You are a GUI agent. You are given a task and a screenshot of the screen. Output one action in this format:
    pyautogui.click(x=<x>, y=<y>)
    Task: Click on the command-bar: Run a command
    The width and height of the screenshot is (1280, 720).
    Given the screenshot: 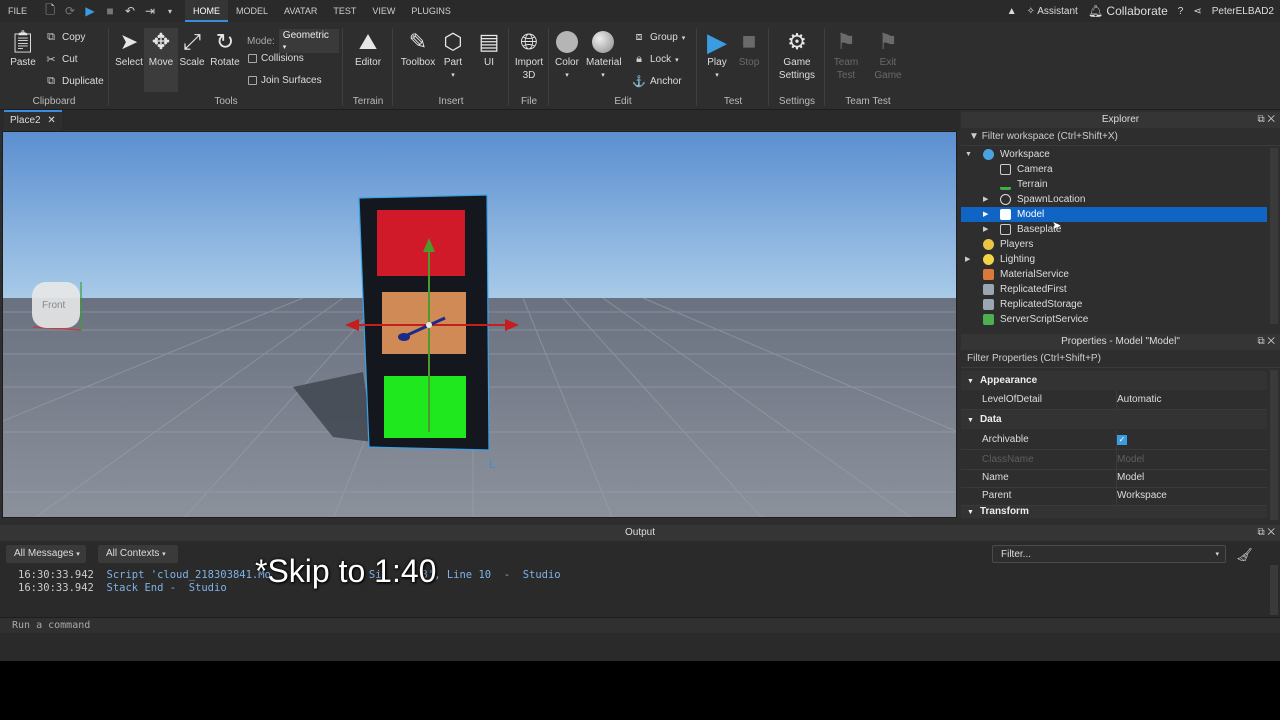 What is the action you would take?
    pyautogui.click(x=640, y=625)
    